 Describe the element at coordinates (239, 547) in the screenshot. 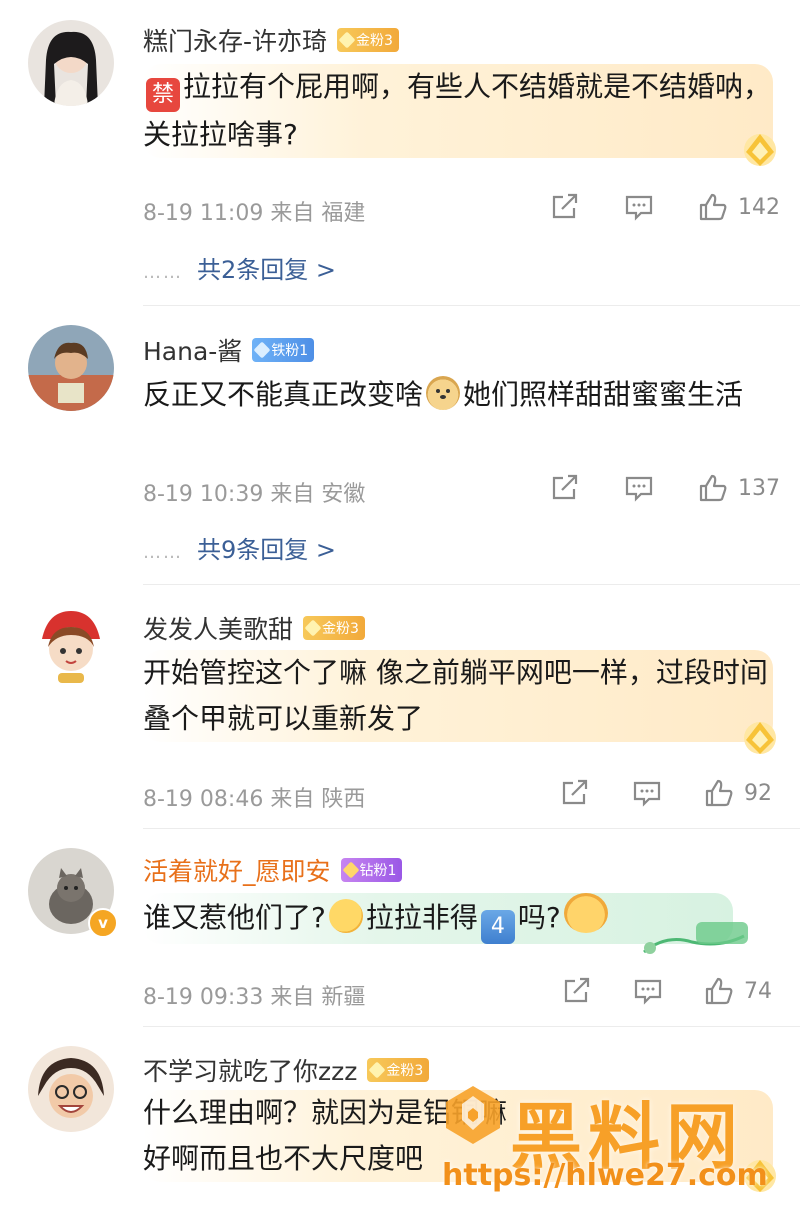

I see `view-replies-link: …… 共9条回复 >` at that location.